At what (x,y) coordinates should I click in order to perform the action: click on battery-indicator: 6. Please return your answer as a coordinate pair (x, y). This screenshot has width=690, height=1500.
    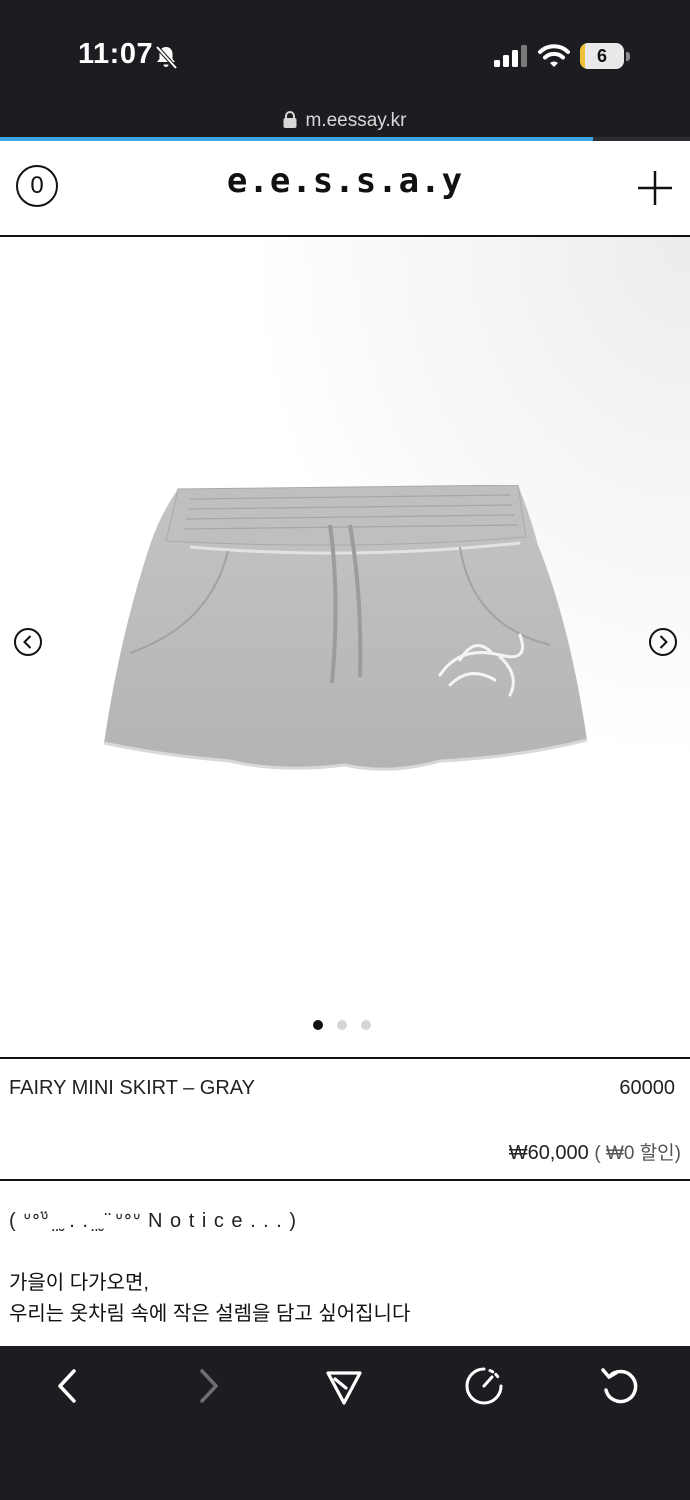
    Looking at the image, I should click on (605, 56).